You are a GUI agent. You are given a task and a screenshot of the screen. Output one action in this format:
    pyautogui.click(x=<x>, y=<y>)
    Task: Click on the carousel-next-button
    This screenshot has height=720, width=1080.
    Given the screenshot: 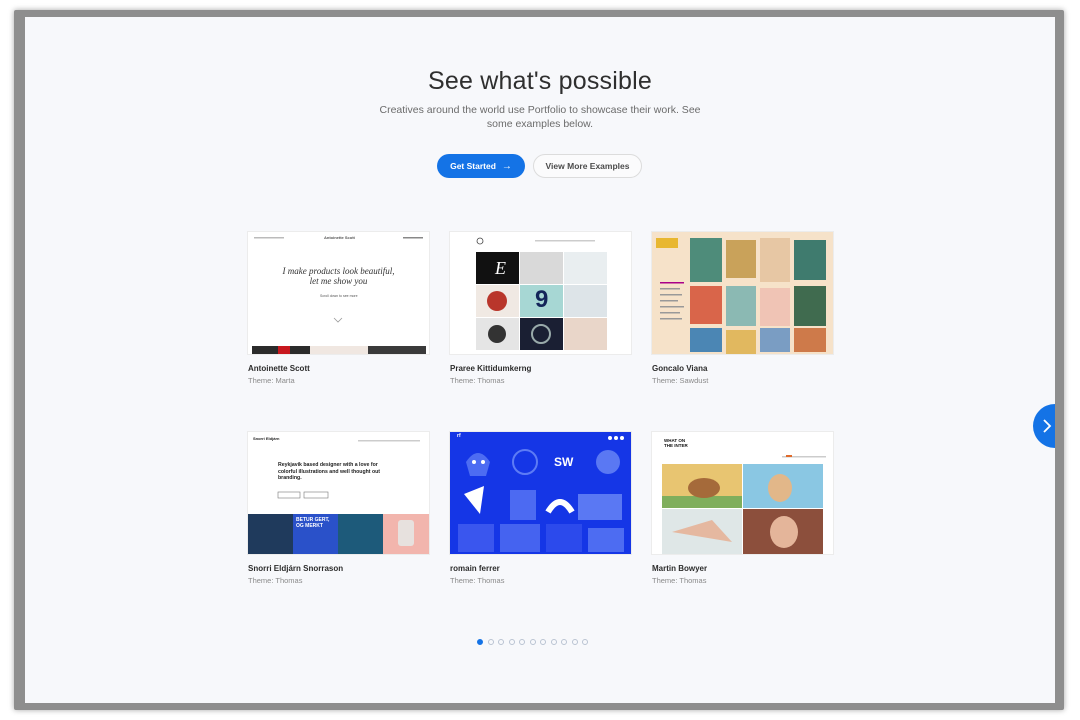 What is the action you would take?
    pyautogui.click(x=1044, y=426)
    